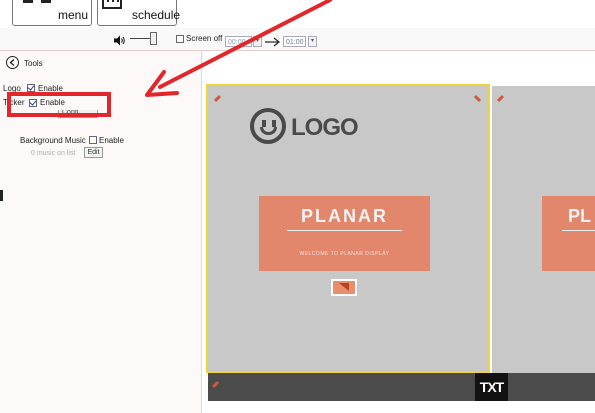 The image size is (595, 413). I want to click on splitter-handle, so click(1, 195).